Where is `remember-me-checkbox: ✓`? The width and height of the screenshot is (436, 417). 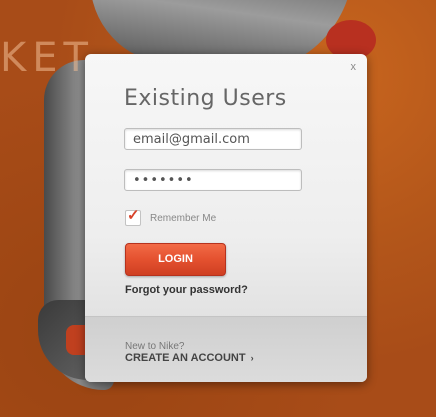
remember-me-checkbox: ✓ is located at coordinates (133, 216).